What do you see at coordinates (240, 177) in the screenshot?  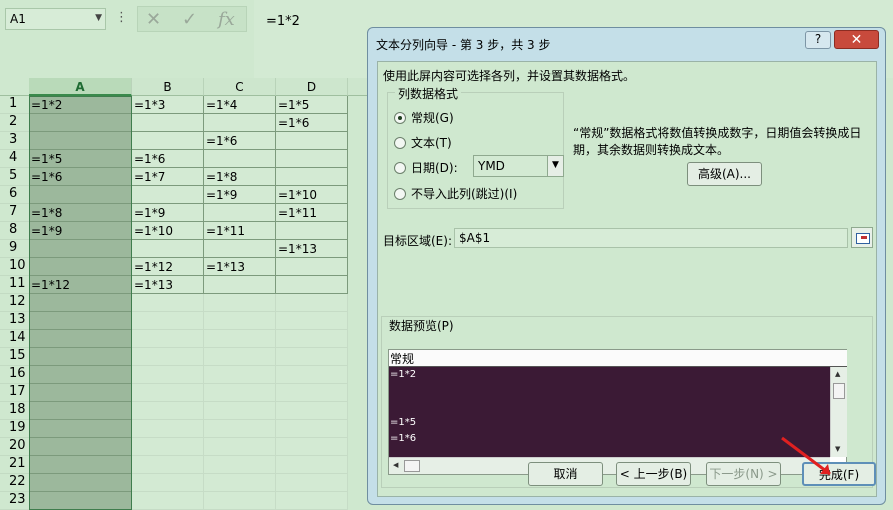 I see `cell-c5: =1*8` at bounding box center [240, 177].